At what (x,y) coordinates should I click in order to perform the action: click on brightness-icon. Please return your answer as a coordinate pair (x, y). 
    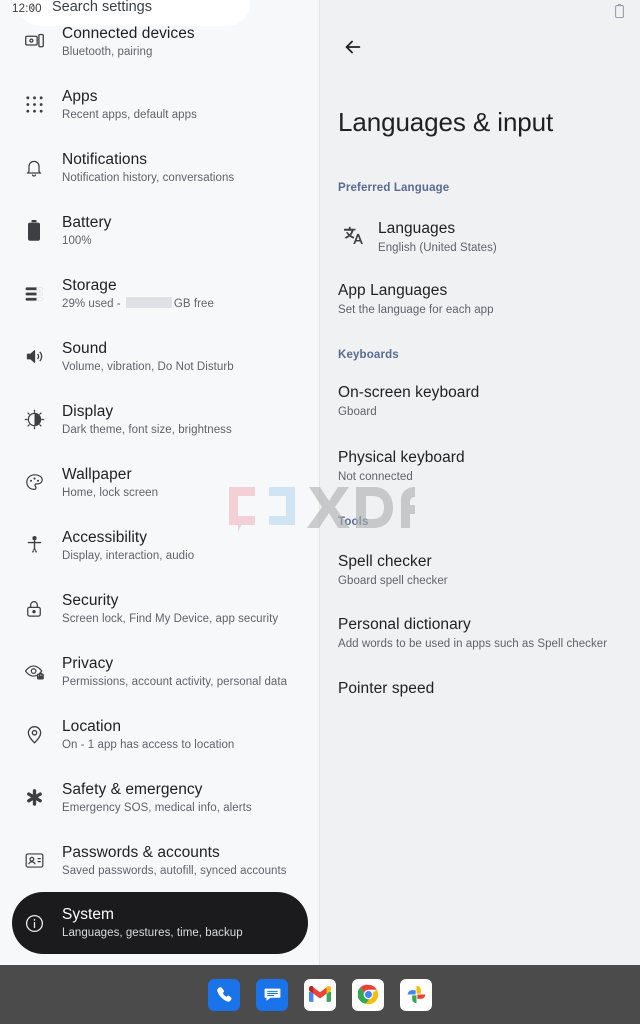
    Looking at the image, I should click on (34, 420).